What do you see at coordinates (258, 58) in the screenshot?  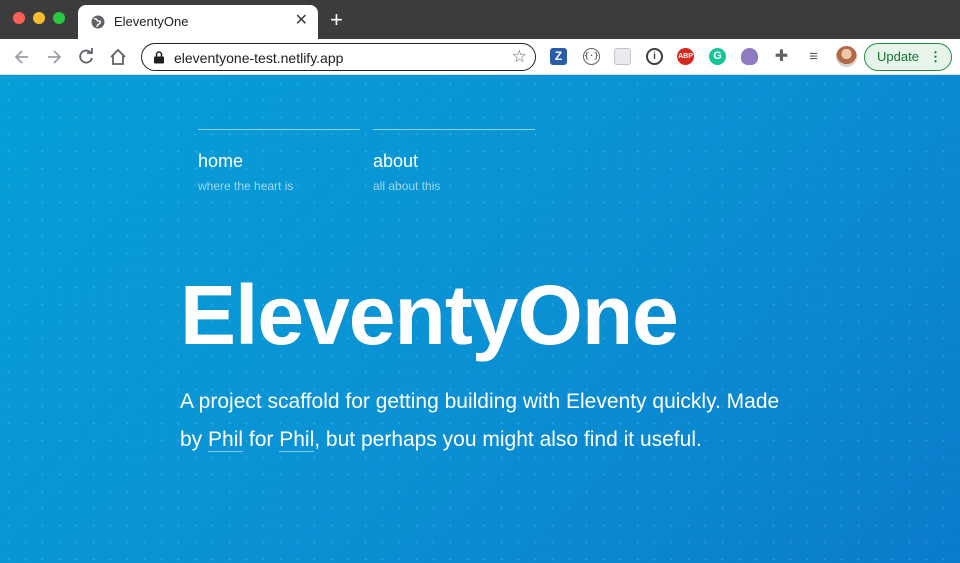 I see `url-text: eleventyone-test.netlify.app` at bounding box center [258, 58].